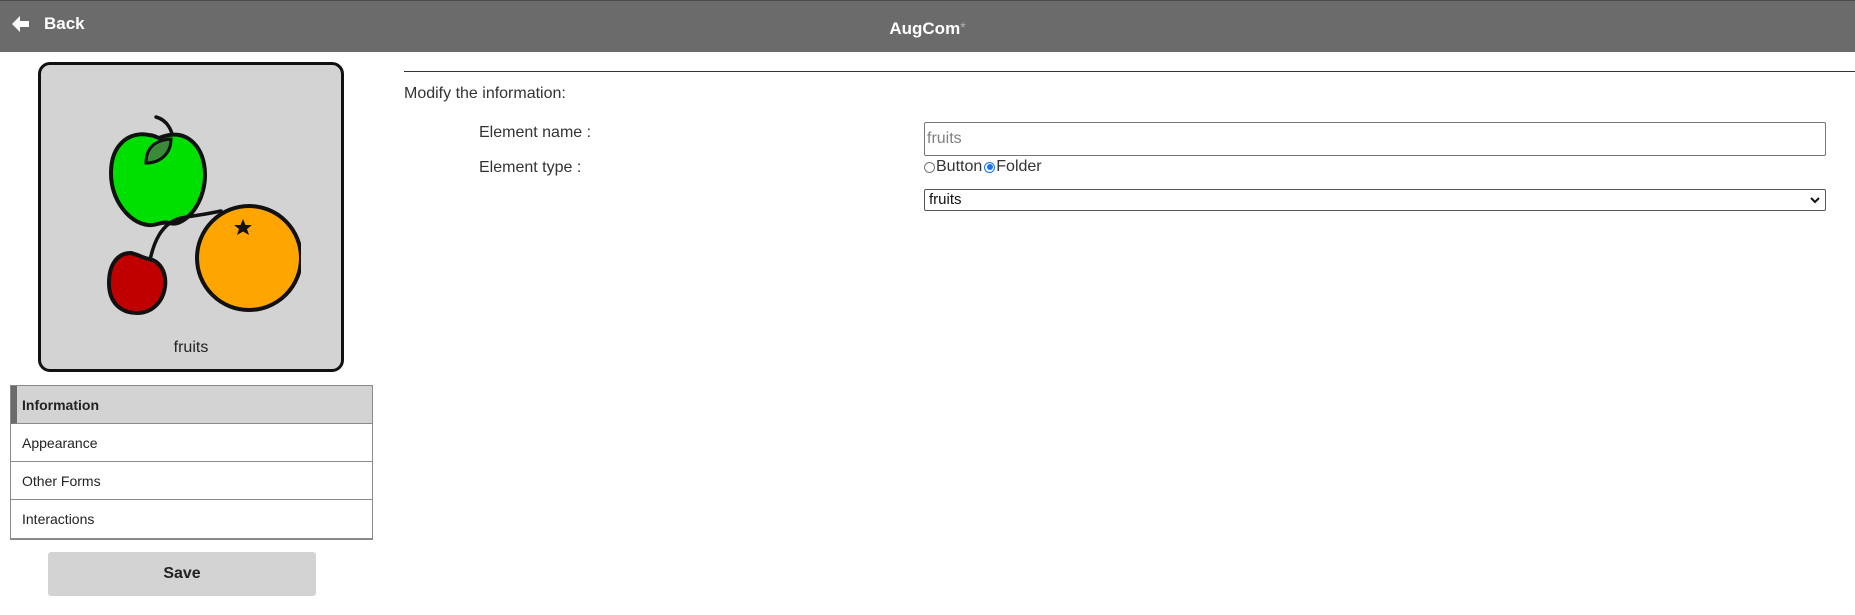 The width and height of the screenshot is (1855, 615). What do you see at coordinates (191, 347) in the screenshot?
I see `preview-label: fruits` at bounding box center [191, 347].